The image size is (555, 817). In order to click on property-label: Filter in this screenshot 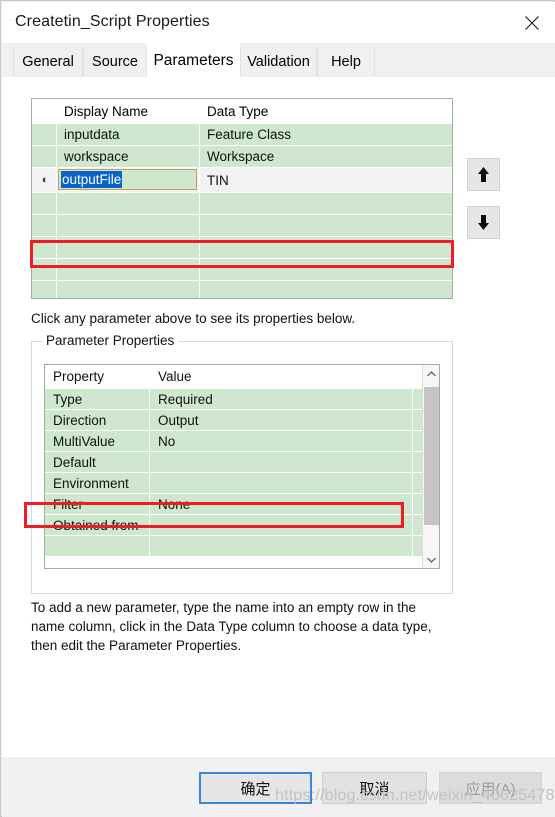, I will do `click(97, 504)`.